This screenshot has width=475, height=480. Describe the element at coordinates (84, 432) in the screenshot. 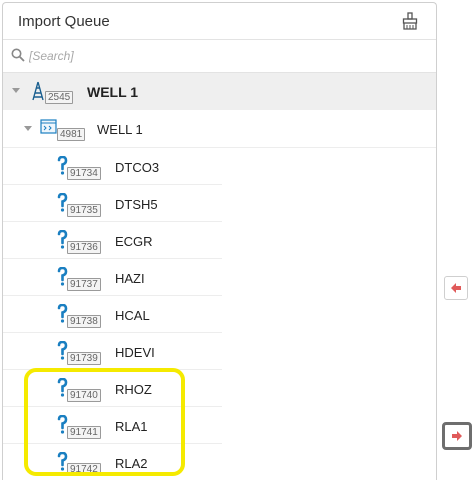

I see `curve-id-badge: 91741` at that location.